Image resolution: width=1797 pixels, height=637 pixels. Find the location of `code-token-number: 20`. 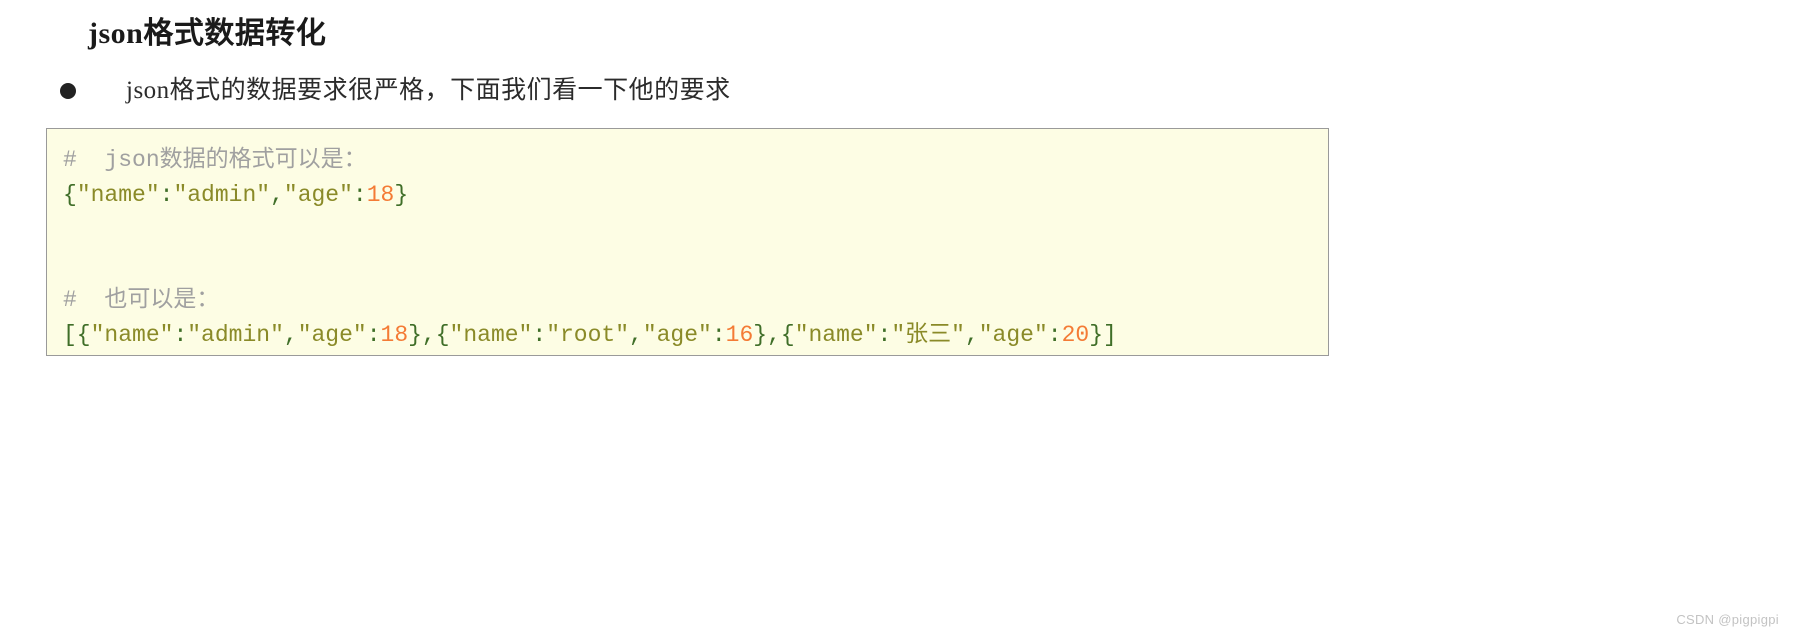

code-token-number: 20 is located at coordinates (1075, 335).